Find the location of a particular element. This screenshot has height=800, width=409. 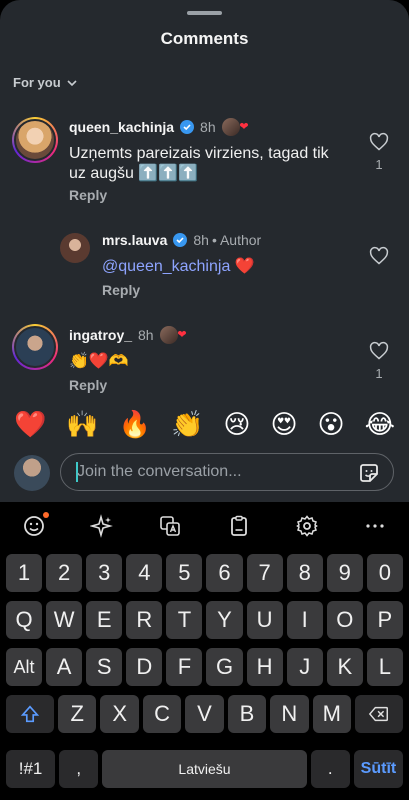

emoji-laughing: 😂 is located at coordinates (380, 425).